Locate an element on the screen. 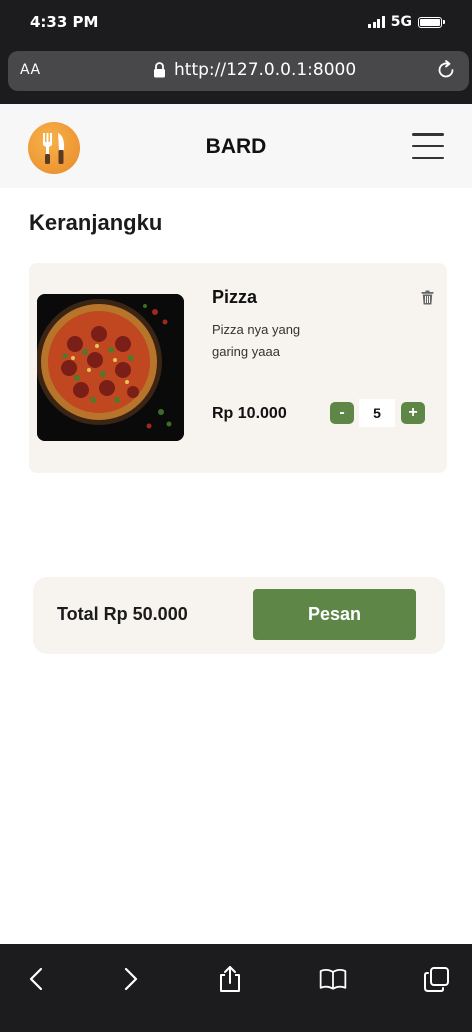 The height and width of the screenshot is (1032, 472). status-bar: 4:33 PM 5G is located at coordinates (236, 24).